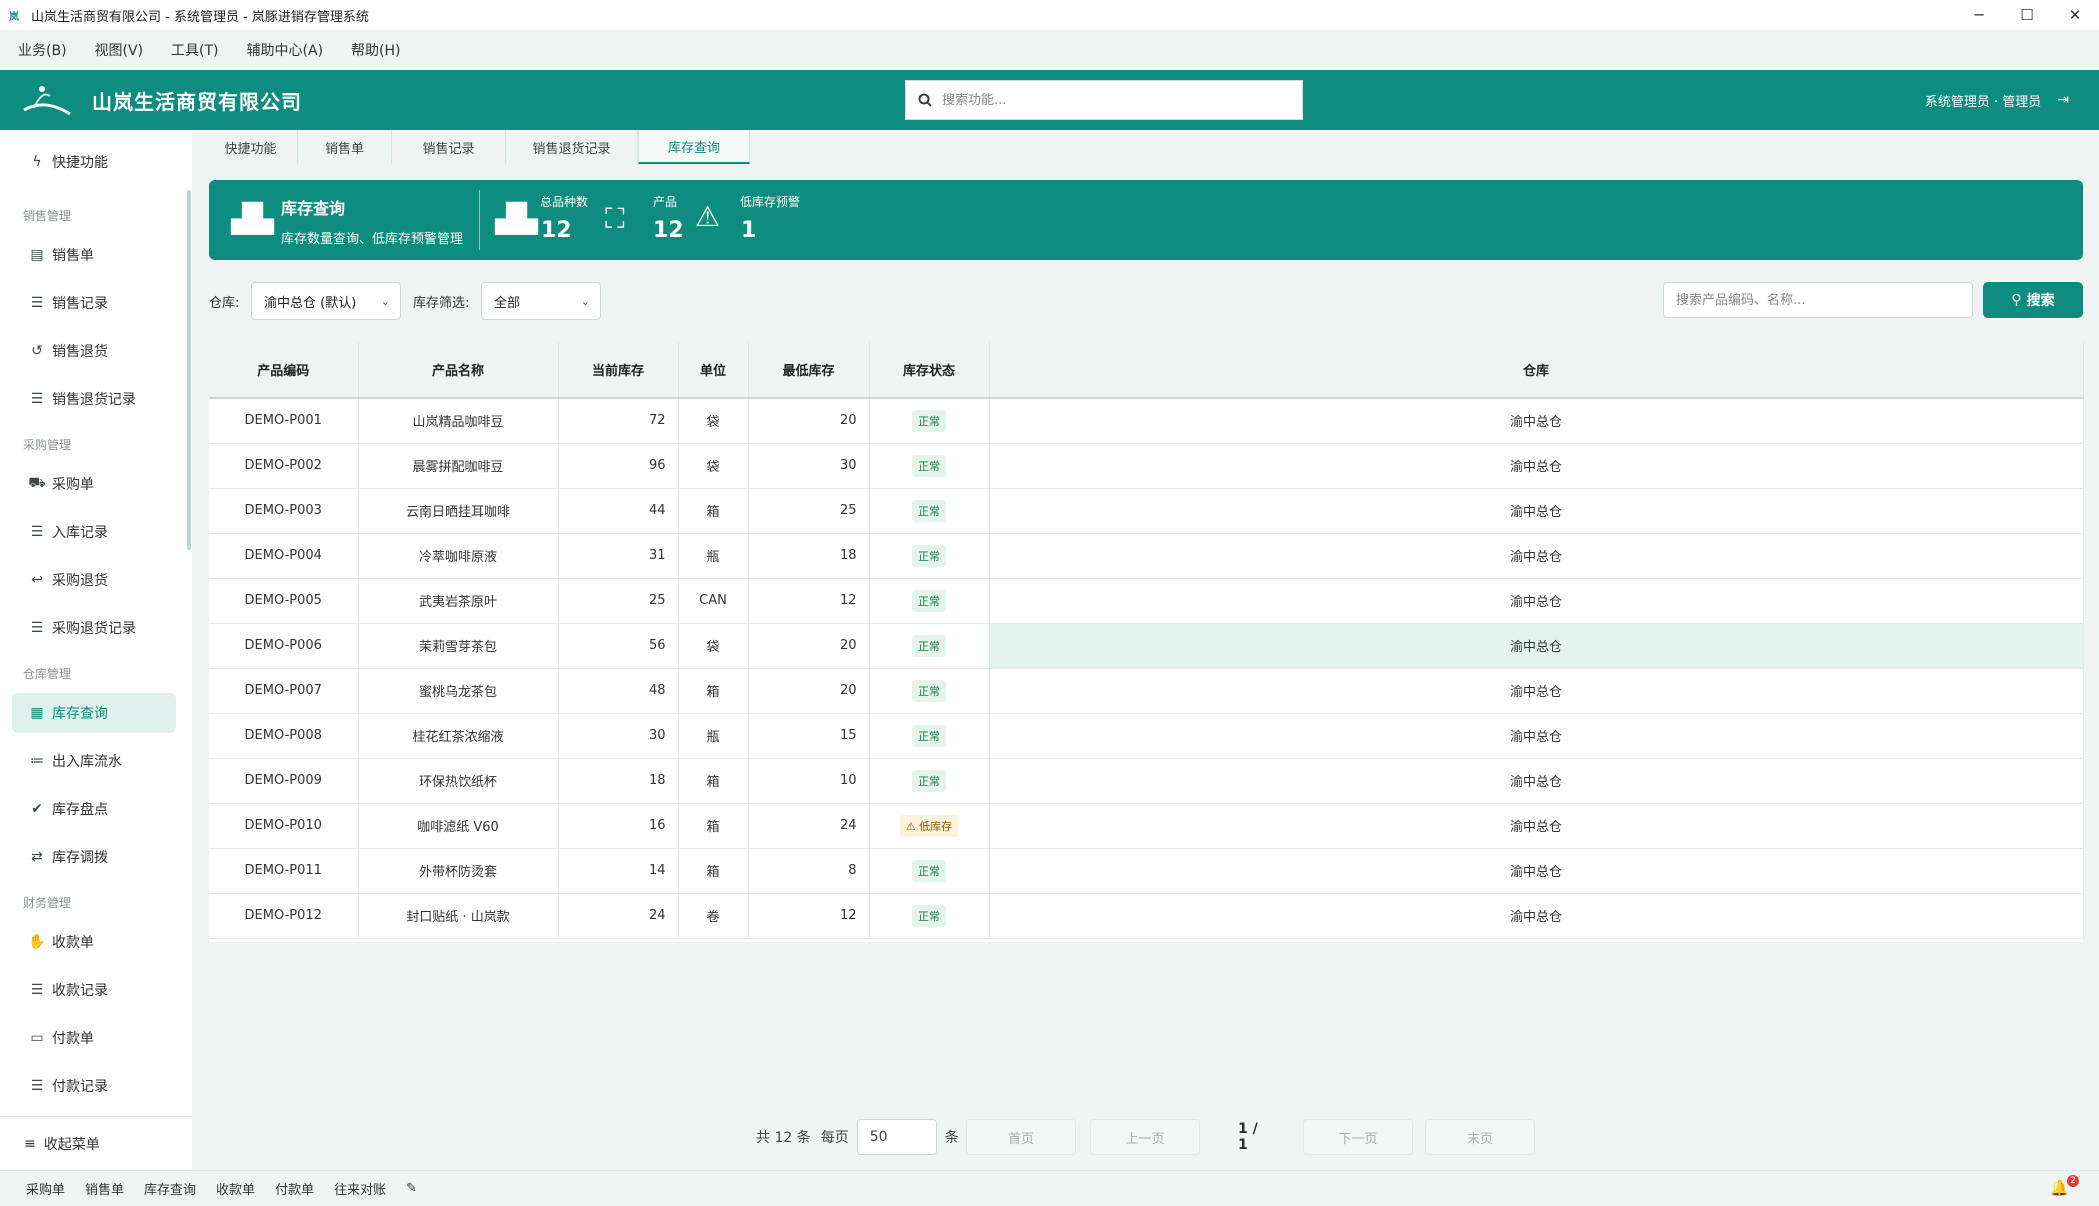 The image size is (2099, 1206). I want to click on maximize-icon: ☐, so click(2027, 15).